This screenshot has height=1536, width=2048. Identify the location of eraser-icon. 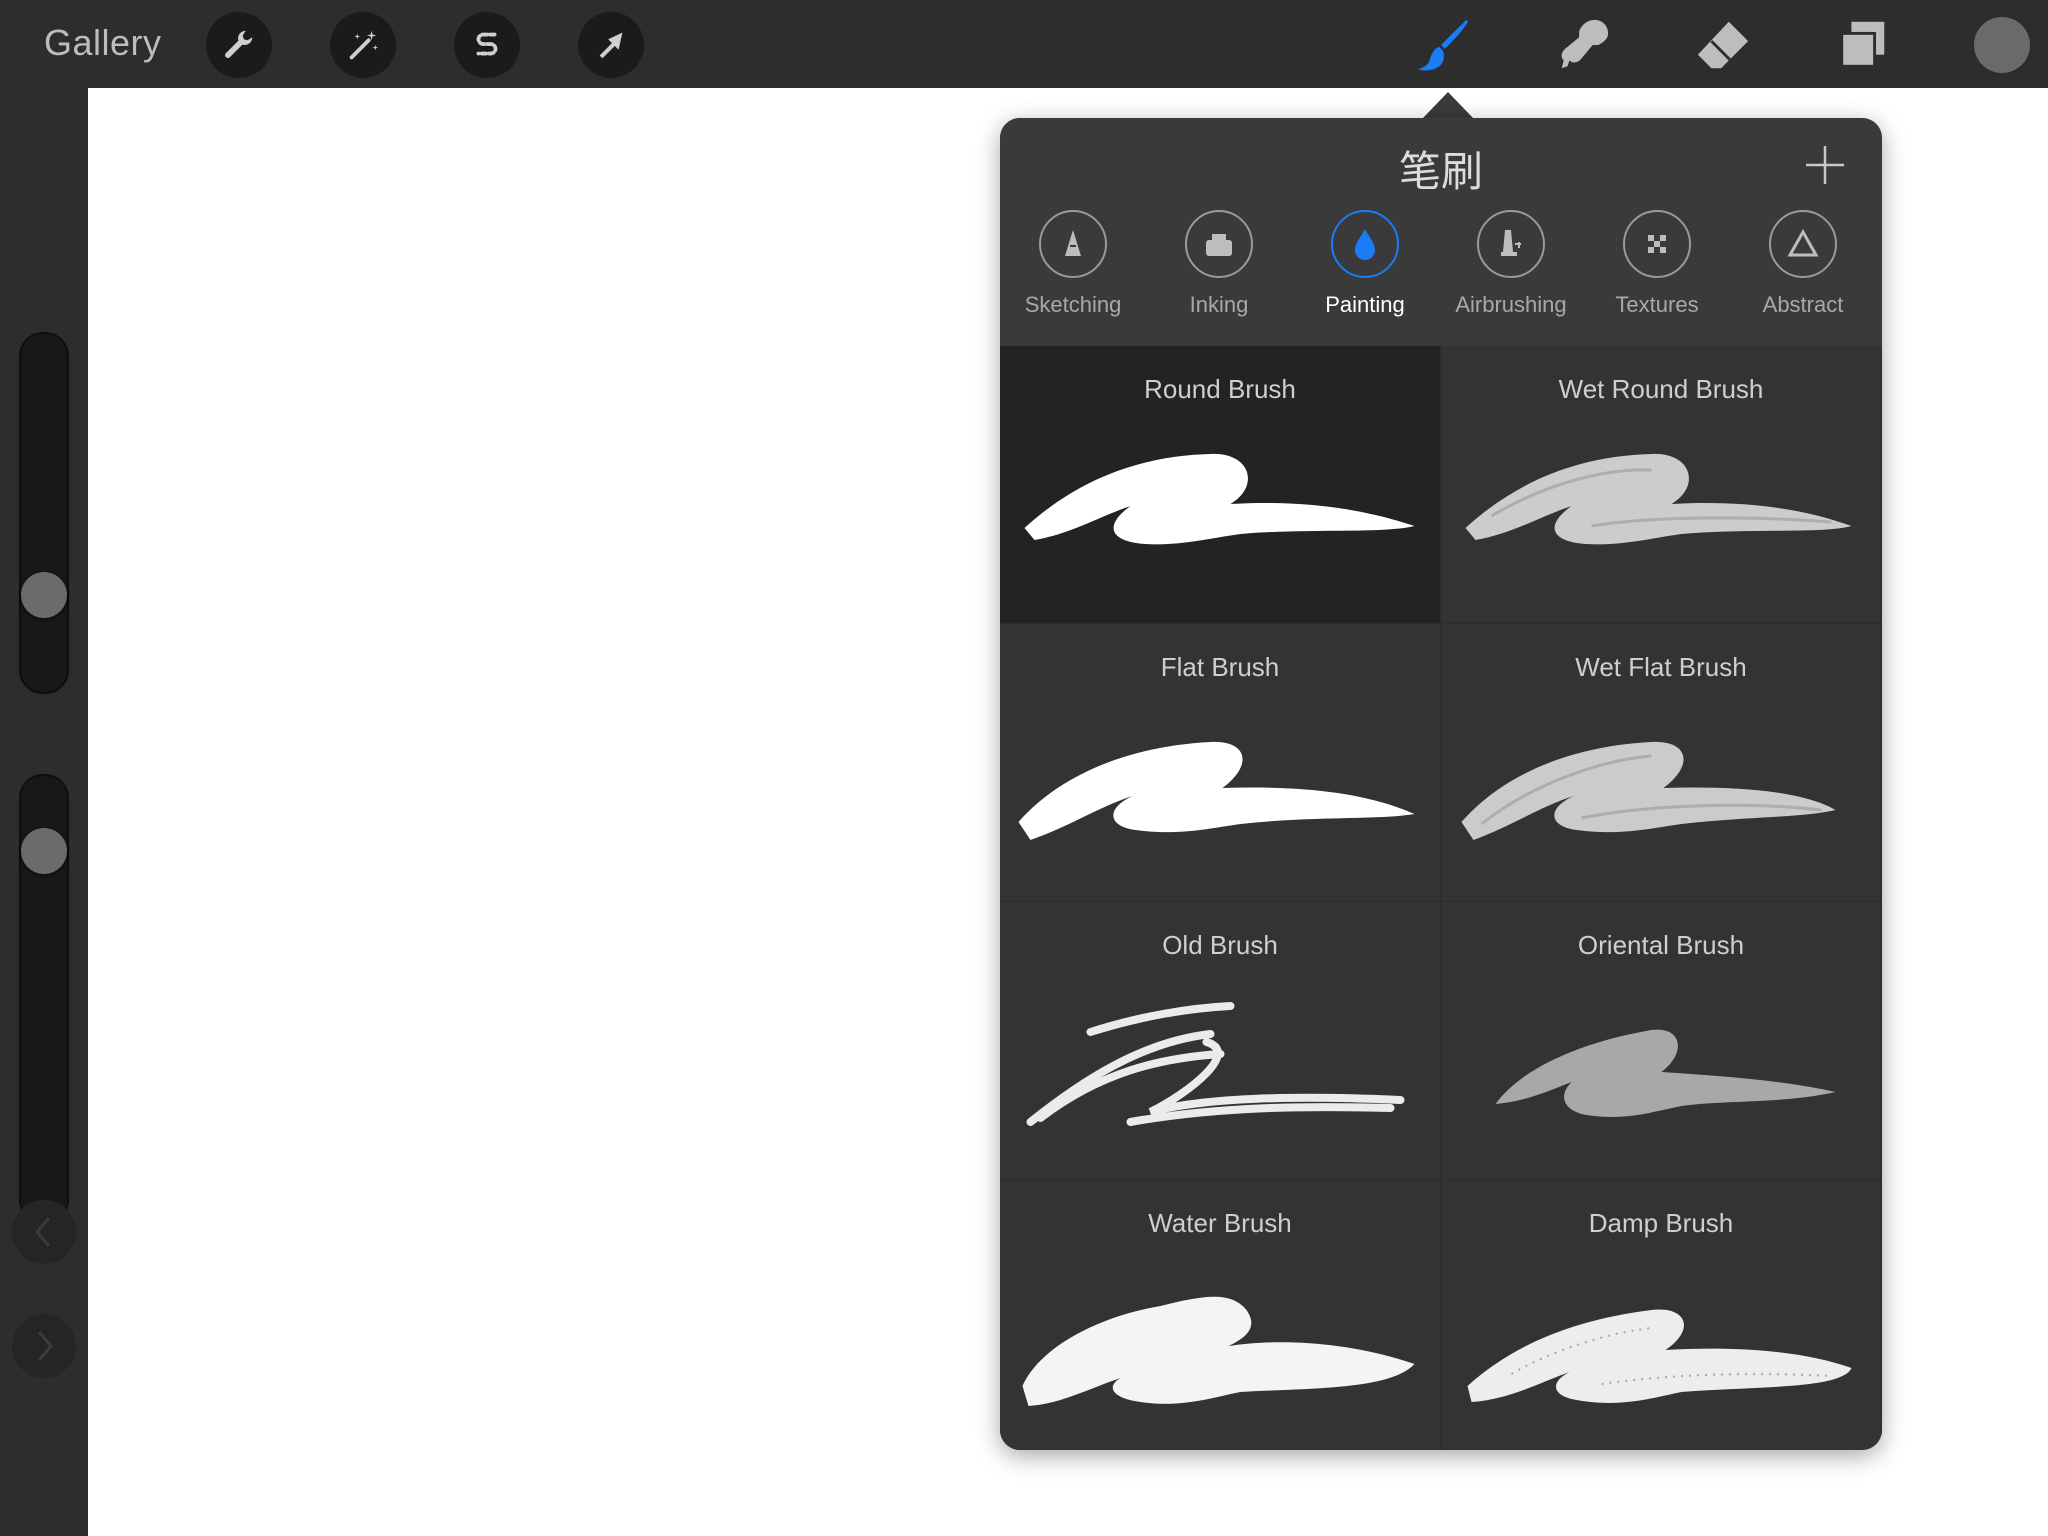
(1723, 45).